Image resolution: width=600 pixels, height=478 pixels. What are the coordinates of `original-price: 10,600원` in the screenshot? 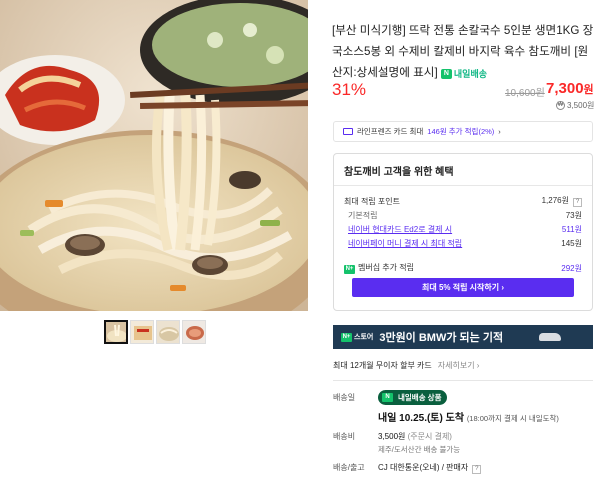 It's located at (525, 93).